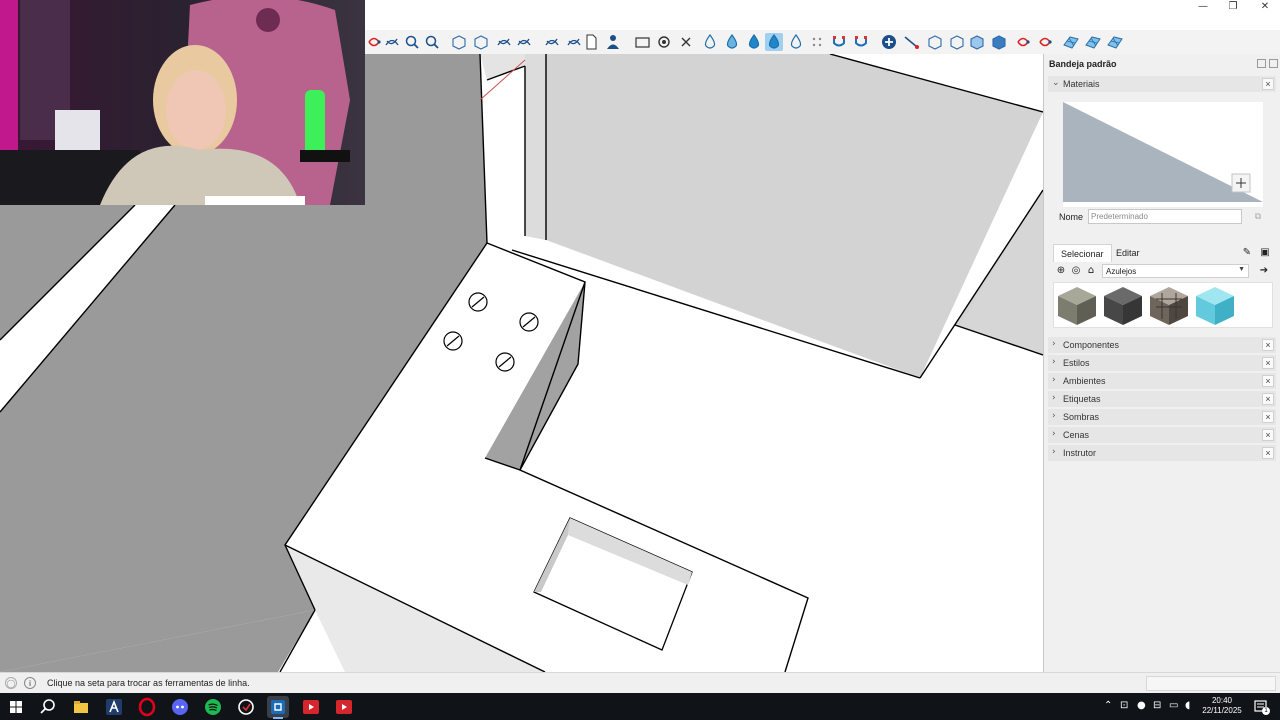 The image size is (1280, 720). What do you see at coordinates (1247, 253) in the screenshot?
I see `eyedropper-icon: ✎` at bounding box center [1247, 253].